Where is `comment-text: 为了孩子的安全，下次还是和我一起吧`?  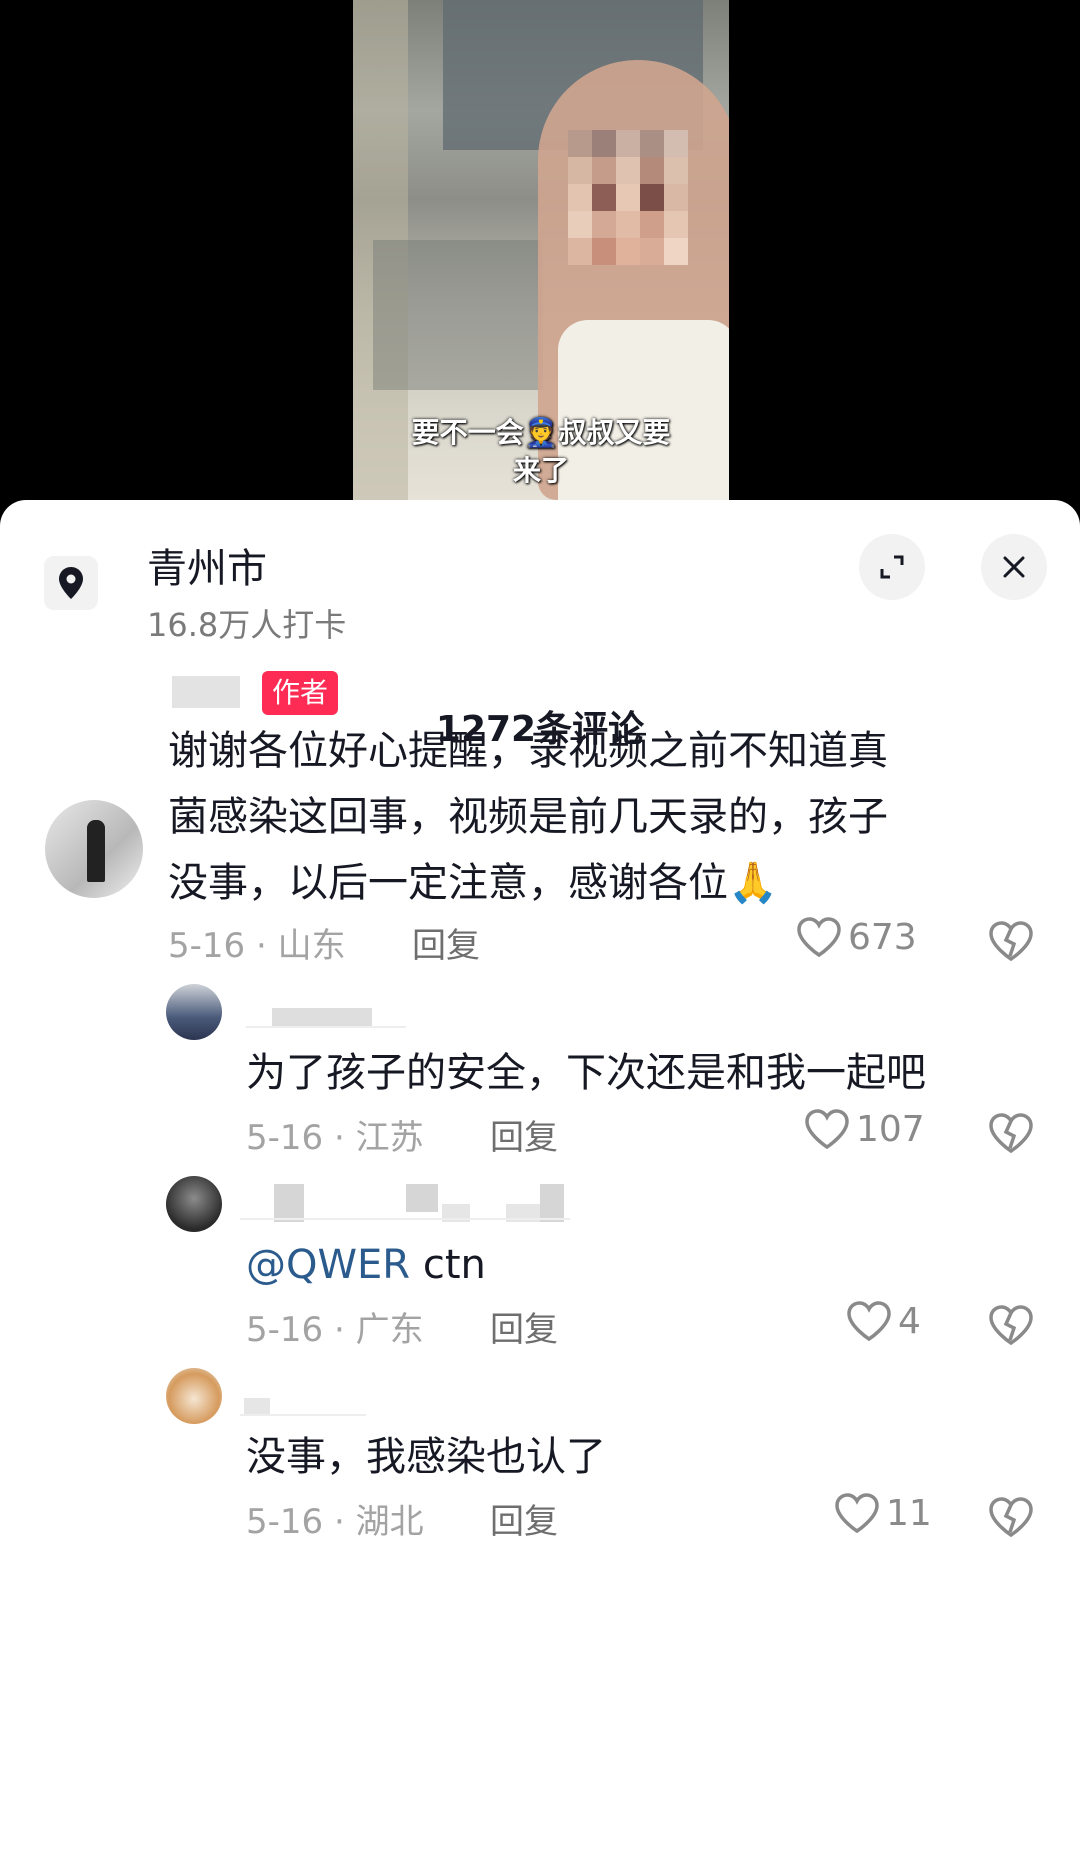 comment-text: 为了孩子的安全，下次还是和我一起吧 is located at coordinates (586, 1073).